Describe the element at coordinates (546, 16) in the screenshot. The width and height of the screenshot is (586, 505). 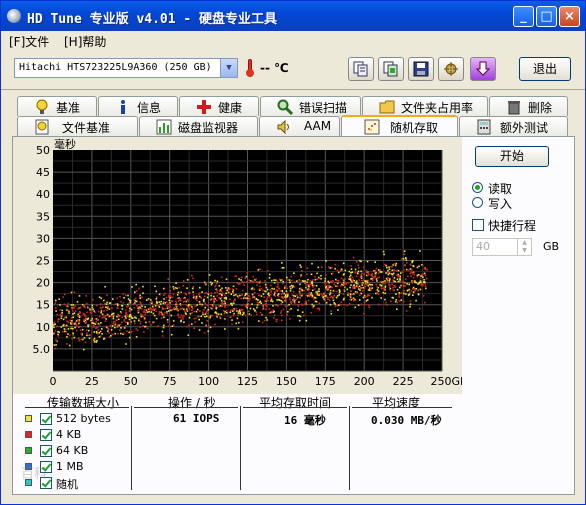
I see `maximize-button: □` at that location.